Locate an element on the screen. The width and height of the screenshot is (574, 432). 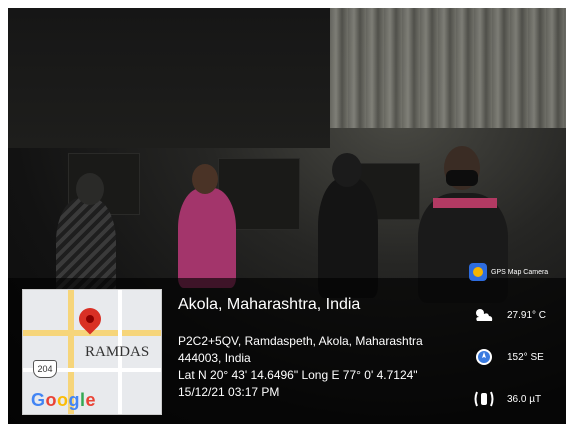
datetime: 15/12/21 03:17 PM is located at coordinates (229, 392).